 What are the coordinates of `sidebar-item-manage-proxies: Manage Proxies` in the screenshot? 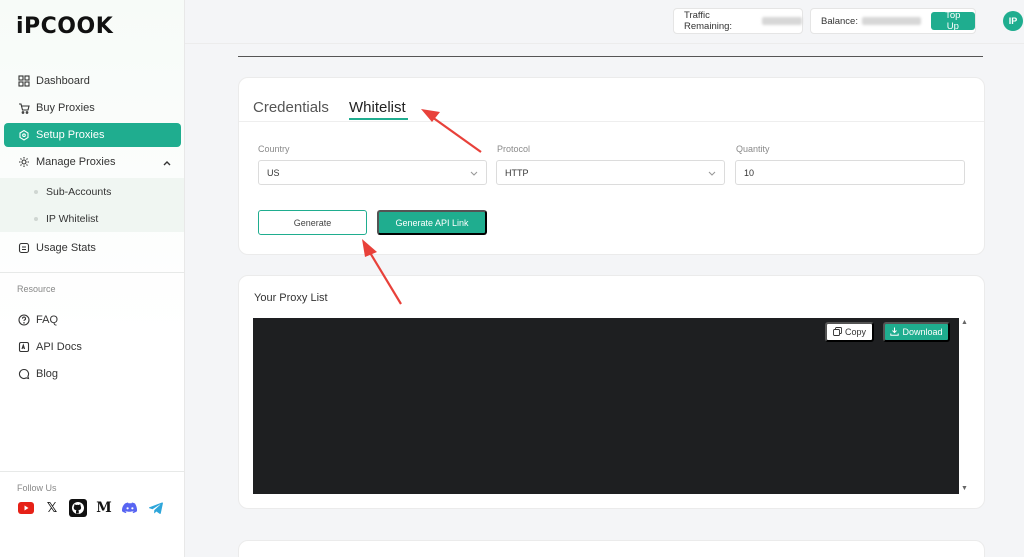 It's located at (92, 162).